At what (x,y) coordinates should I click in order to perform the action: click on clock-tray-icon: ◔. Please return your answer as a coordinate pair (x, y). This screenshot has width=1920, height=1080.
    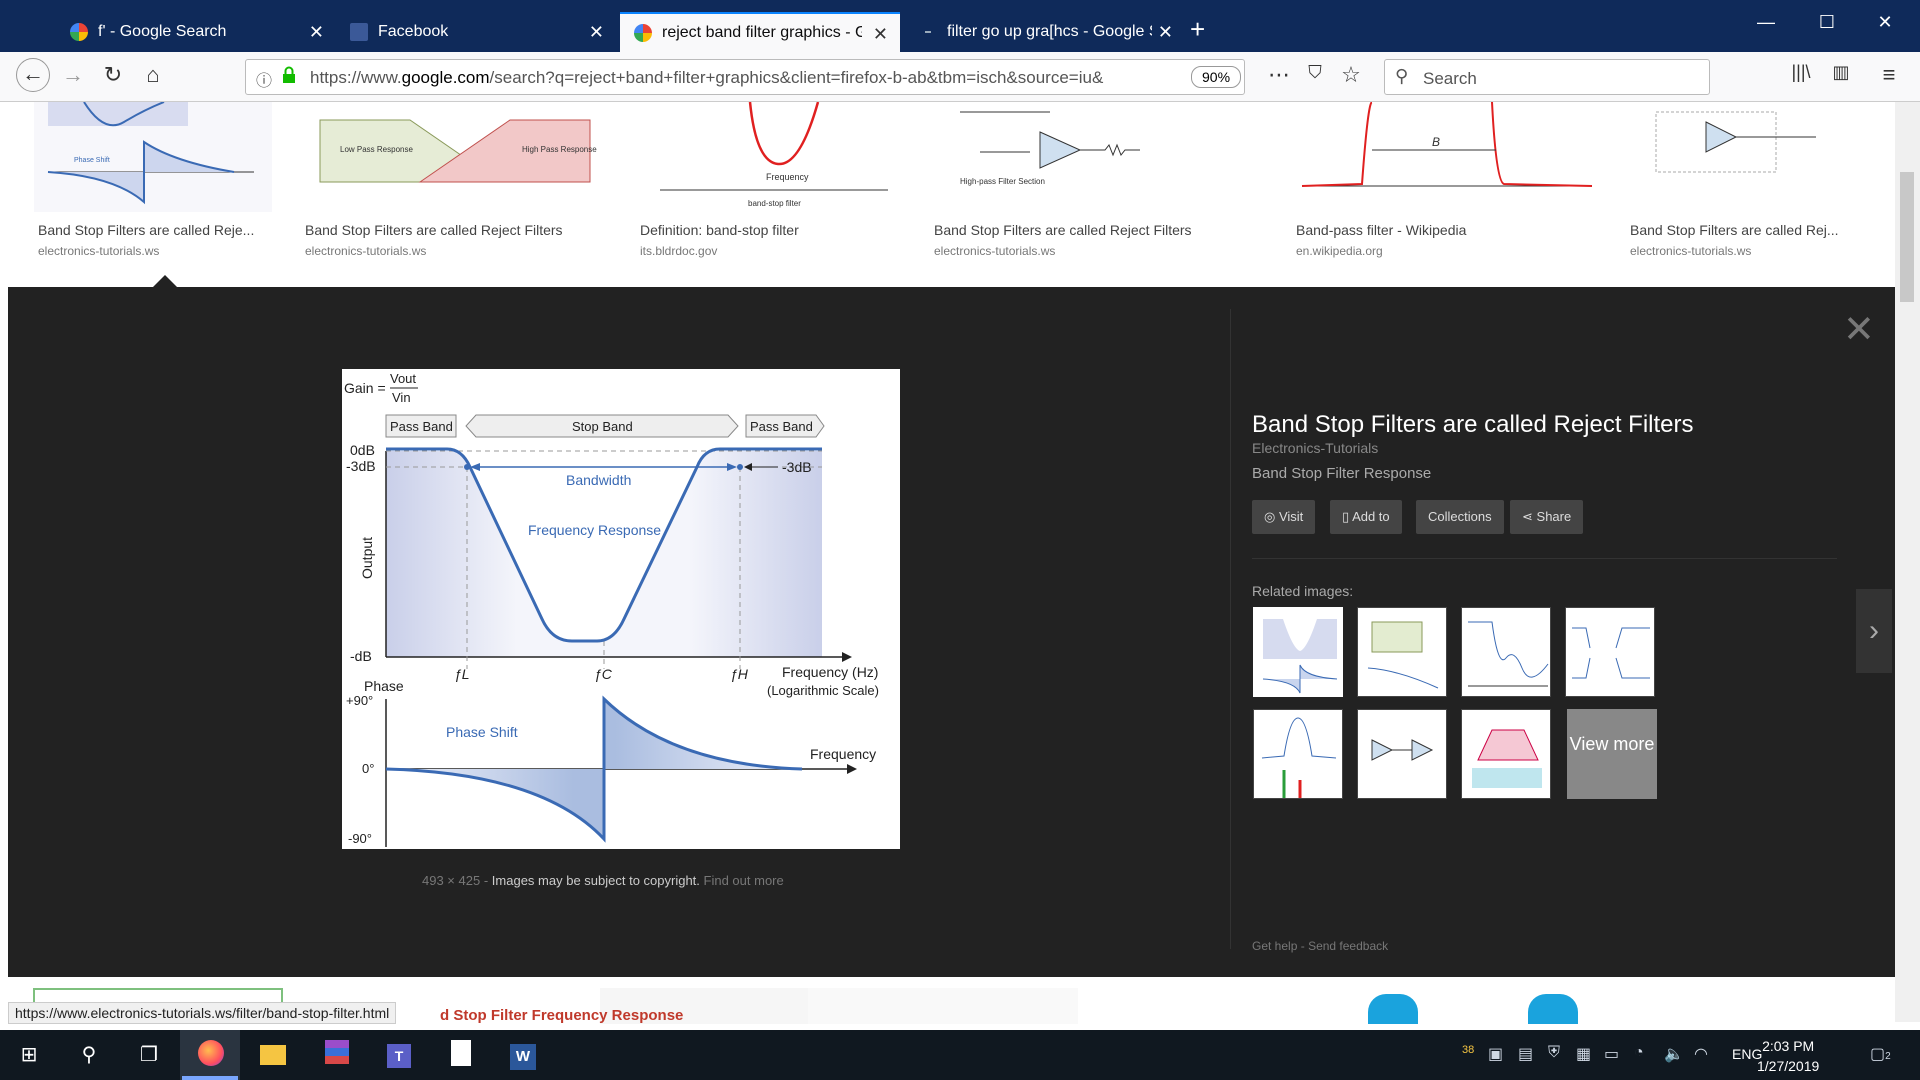
    Looking at the image, I should click on (1639, 1053).